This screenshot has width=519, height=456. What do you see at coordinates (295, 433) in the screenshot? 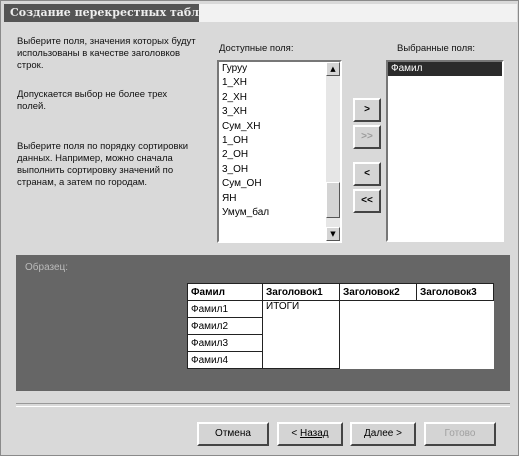
I see `back-button-prefix: <` at bounding box center [295, 433].